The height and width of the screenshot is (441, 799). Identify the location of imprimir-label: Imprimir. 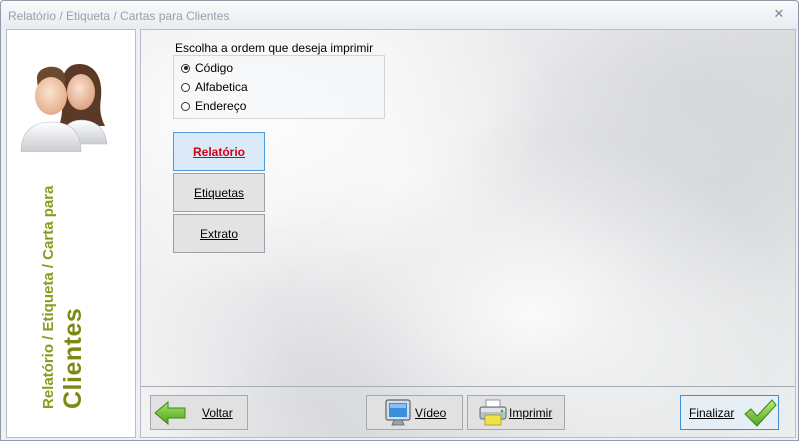
(531, 413).